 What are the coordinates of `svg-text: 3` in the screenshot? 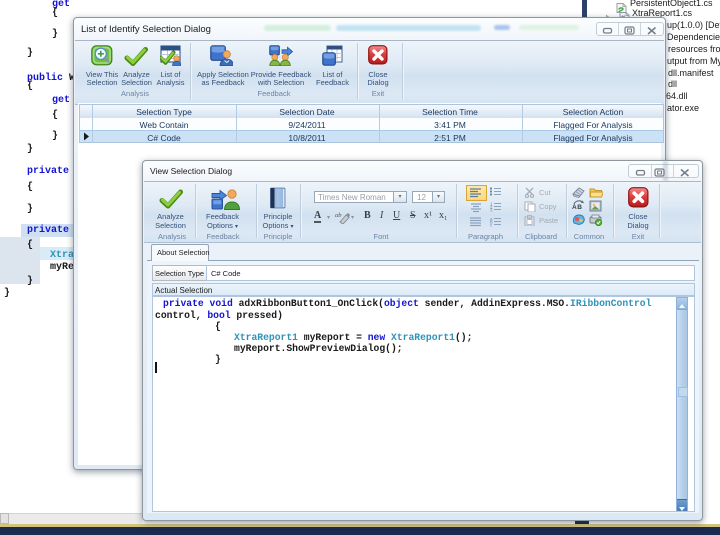 It's located at (491, 210).